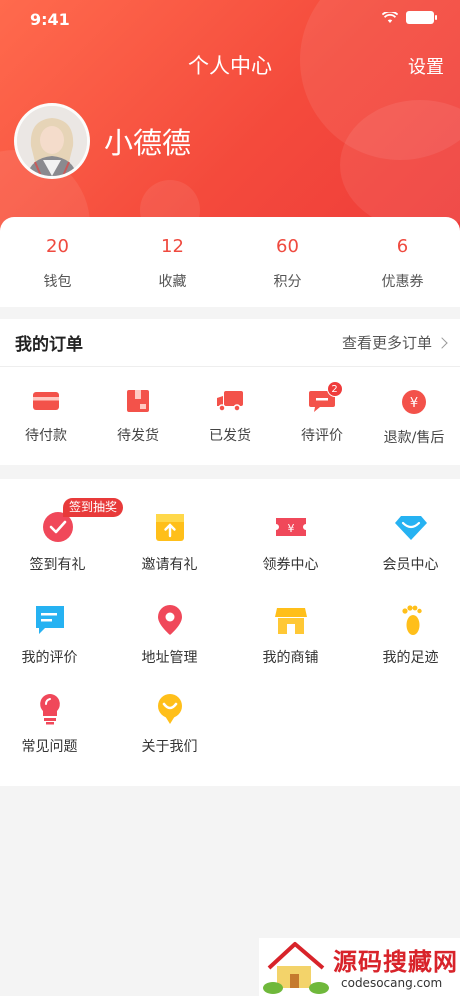  Describe the element at coordinates (410, 658) in the screenshot. I see `service-label: 我的足迹` at that location.